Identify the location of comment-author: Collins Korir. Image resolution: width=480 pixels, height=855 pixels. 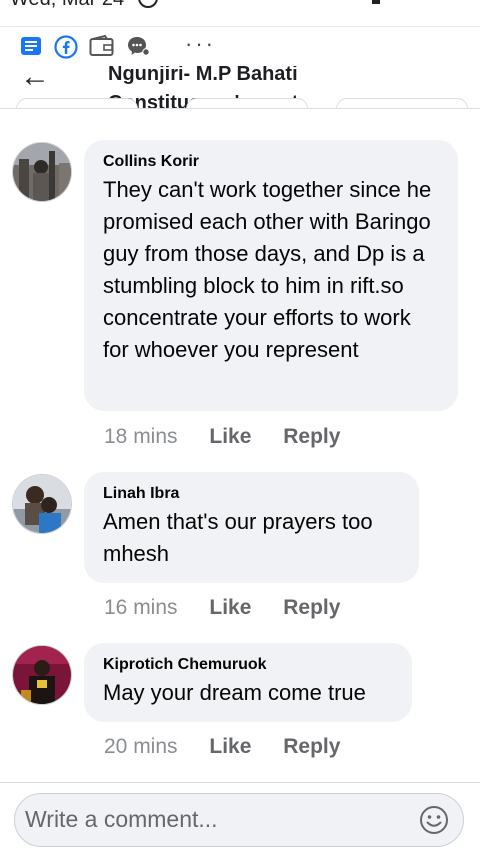
(271, 162).